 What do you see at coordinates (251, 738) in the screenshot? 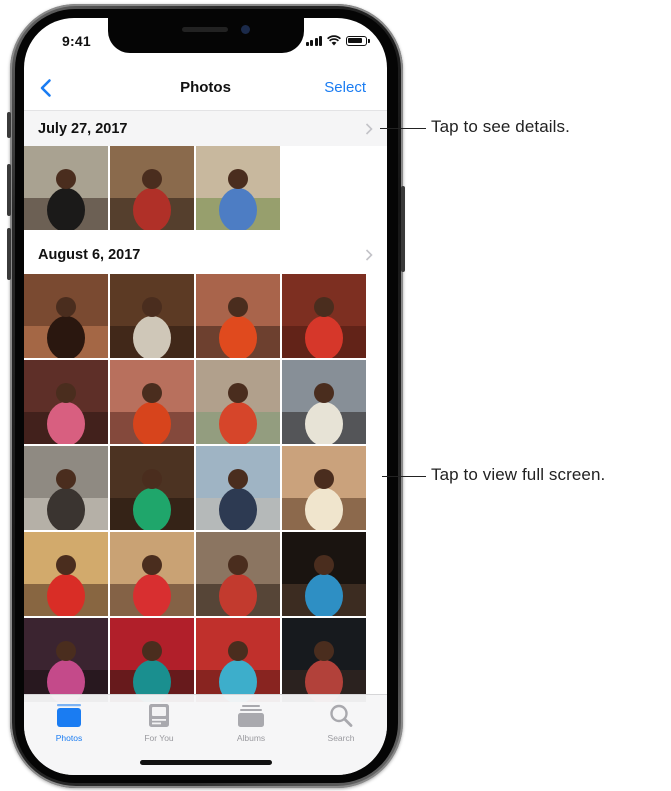
I see `tab-label: Albums` at bounding box center [251, 738].